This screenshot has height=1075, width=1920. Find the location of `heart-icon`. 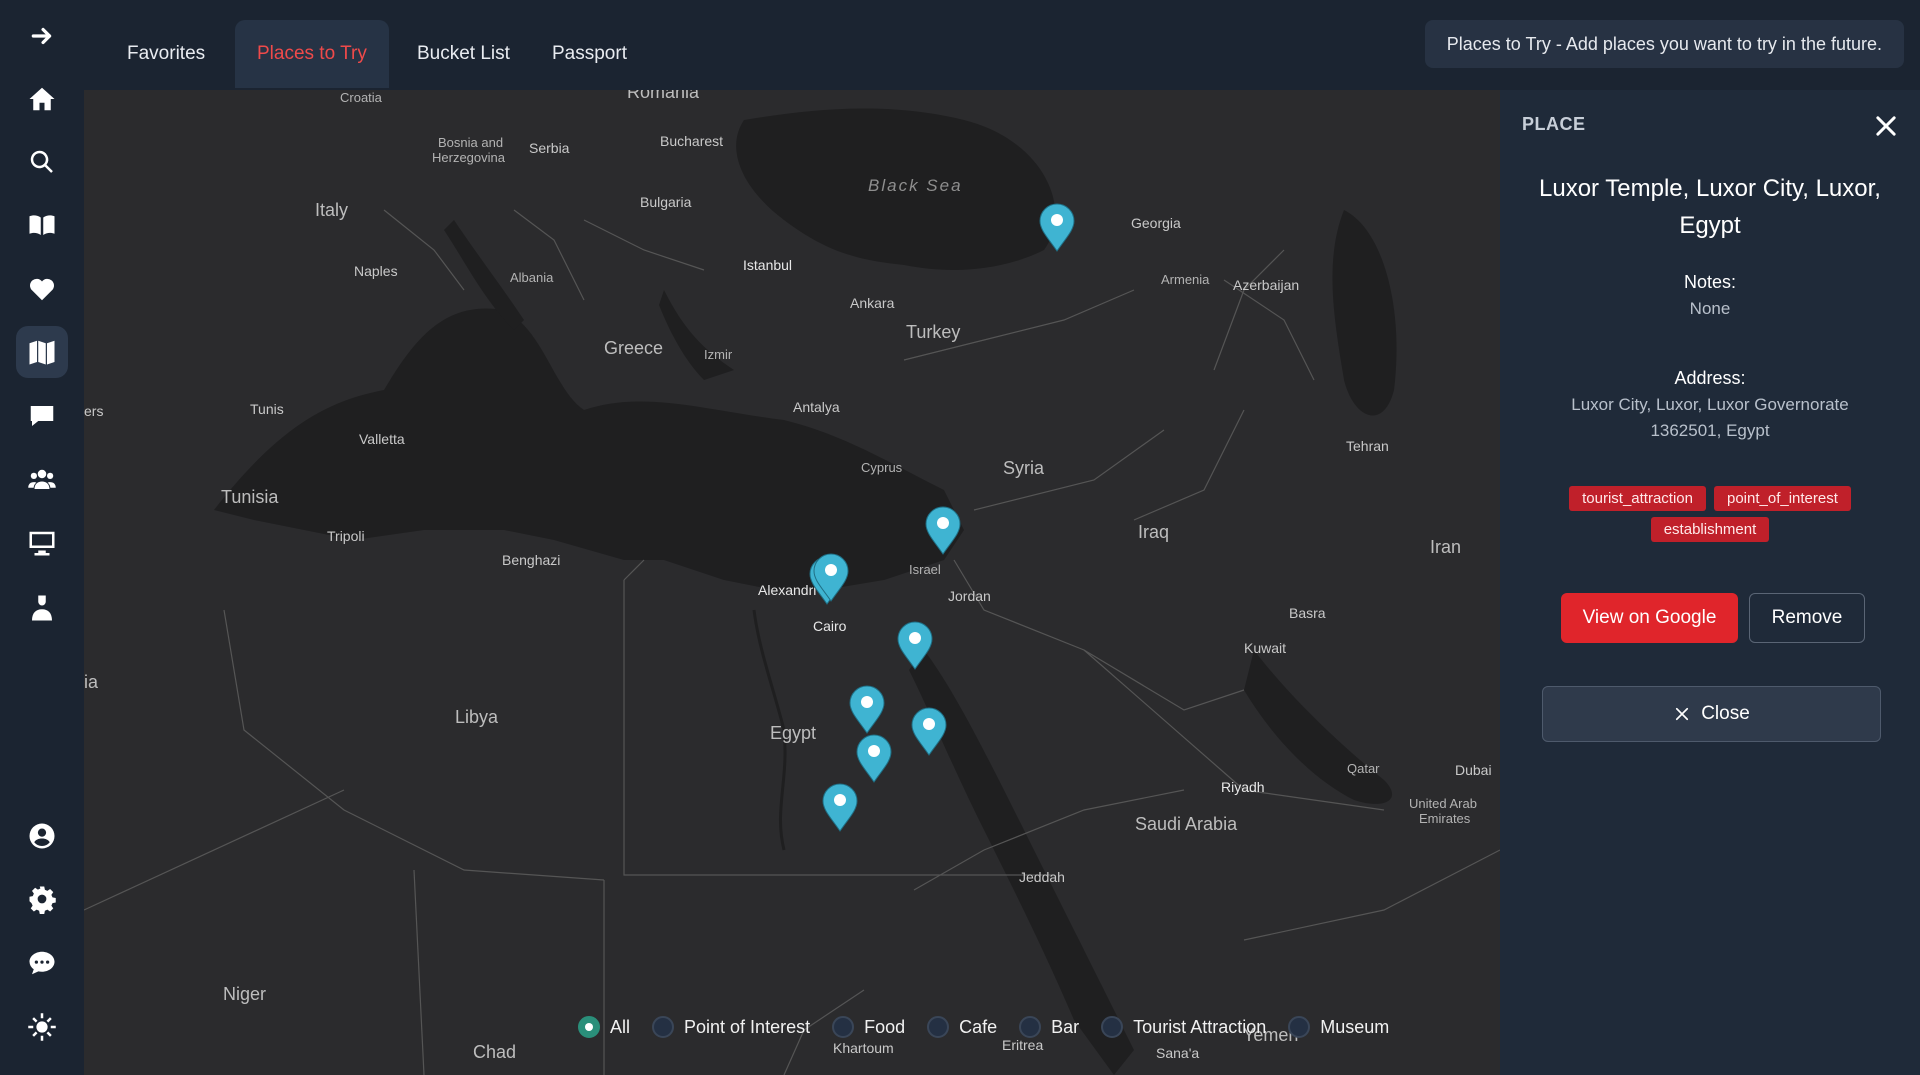

heart-icon is located at coordinates (42, 289).